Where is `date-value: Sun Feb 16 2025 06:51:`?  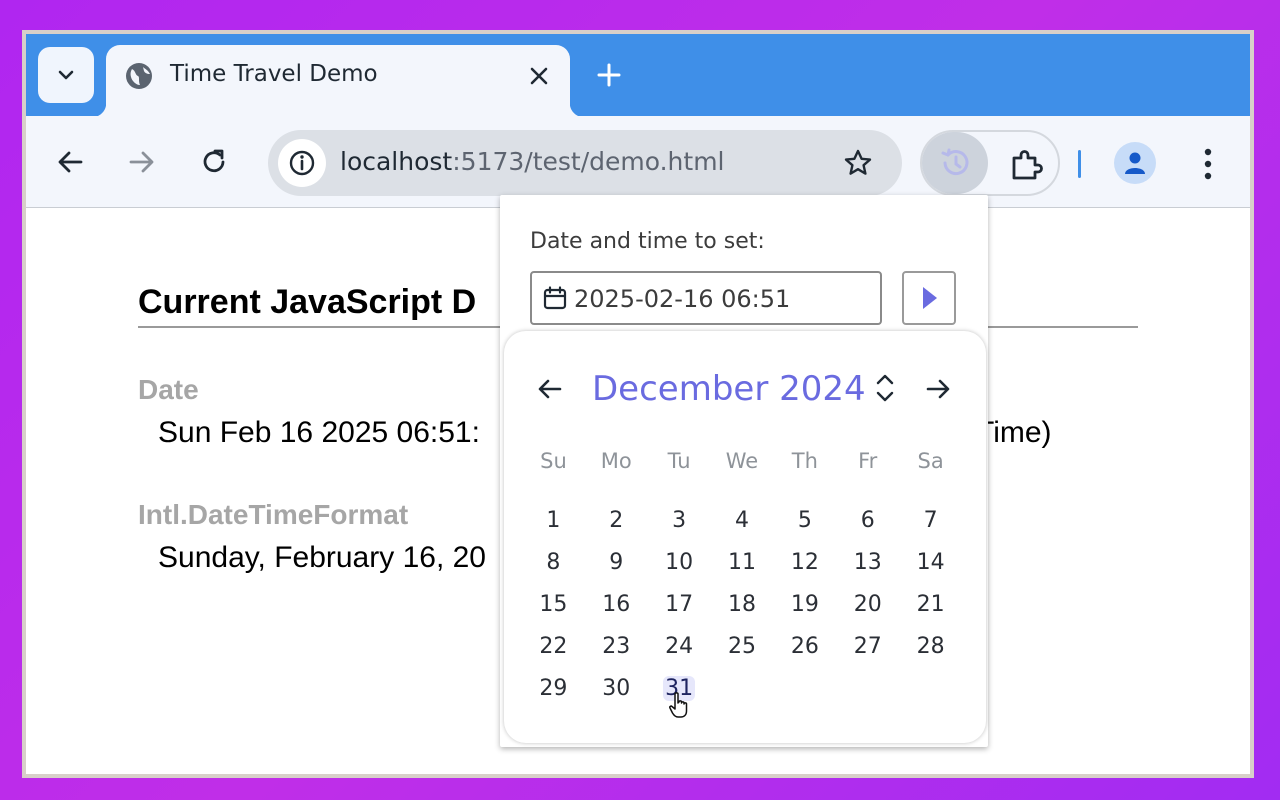 date-value: Sun Feb 16 2025 06:51: is located at coordinates (319, 432).